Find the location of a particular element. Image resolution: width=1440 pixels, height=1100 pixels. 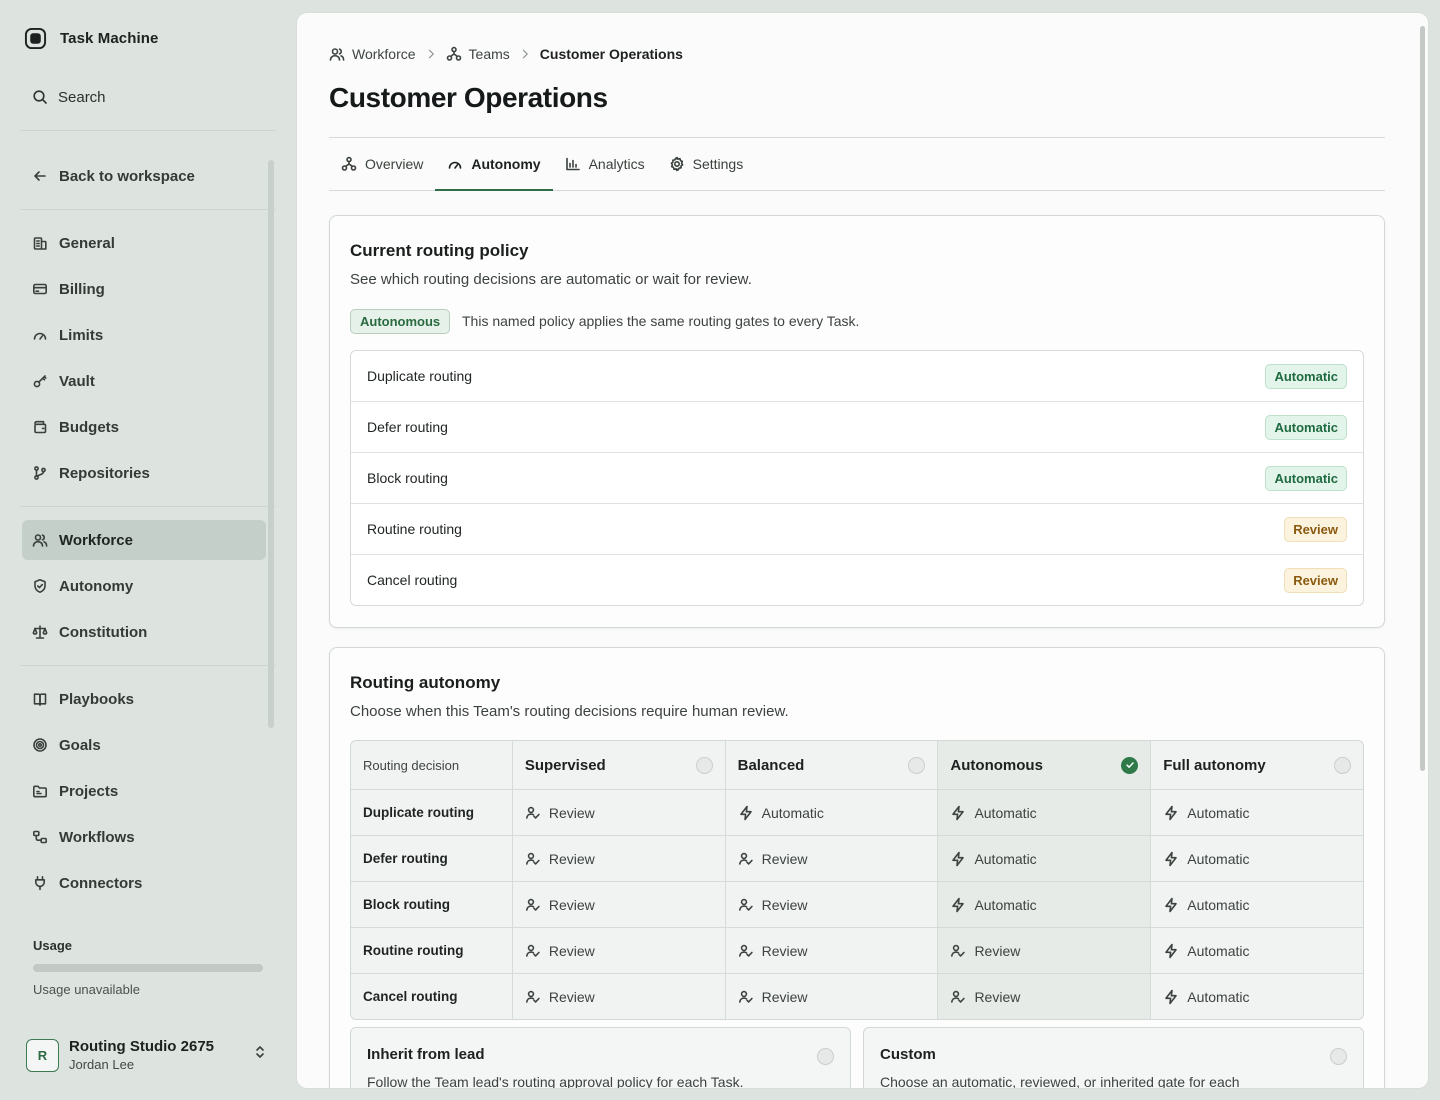

option-title: Custom is located at coordinates (908, 1054).